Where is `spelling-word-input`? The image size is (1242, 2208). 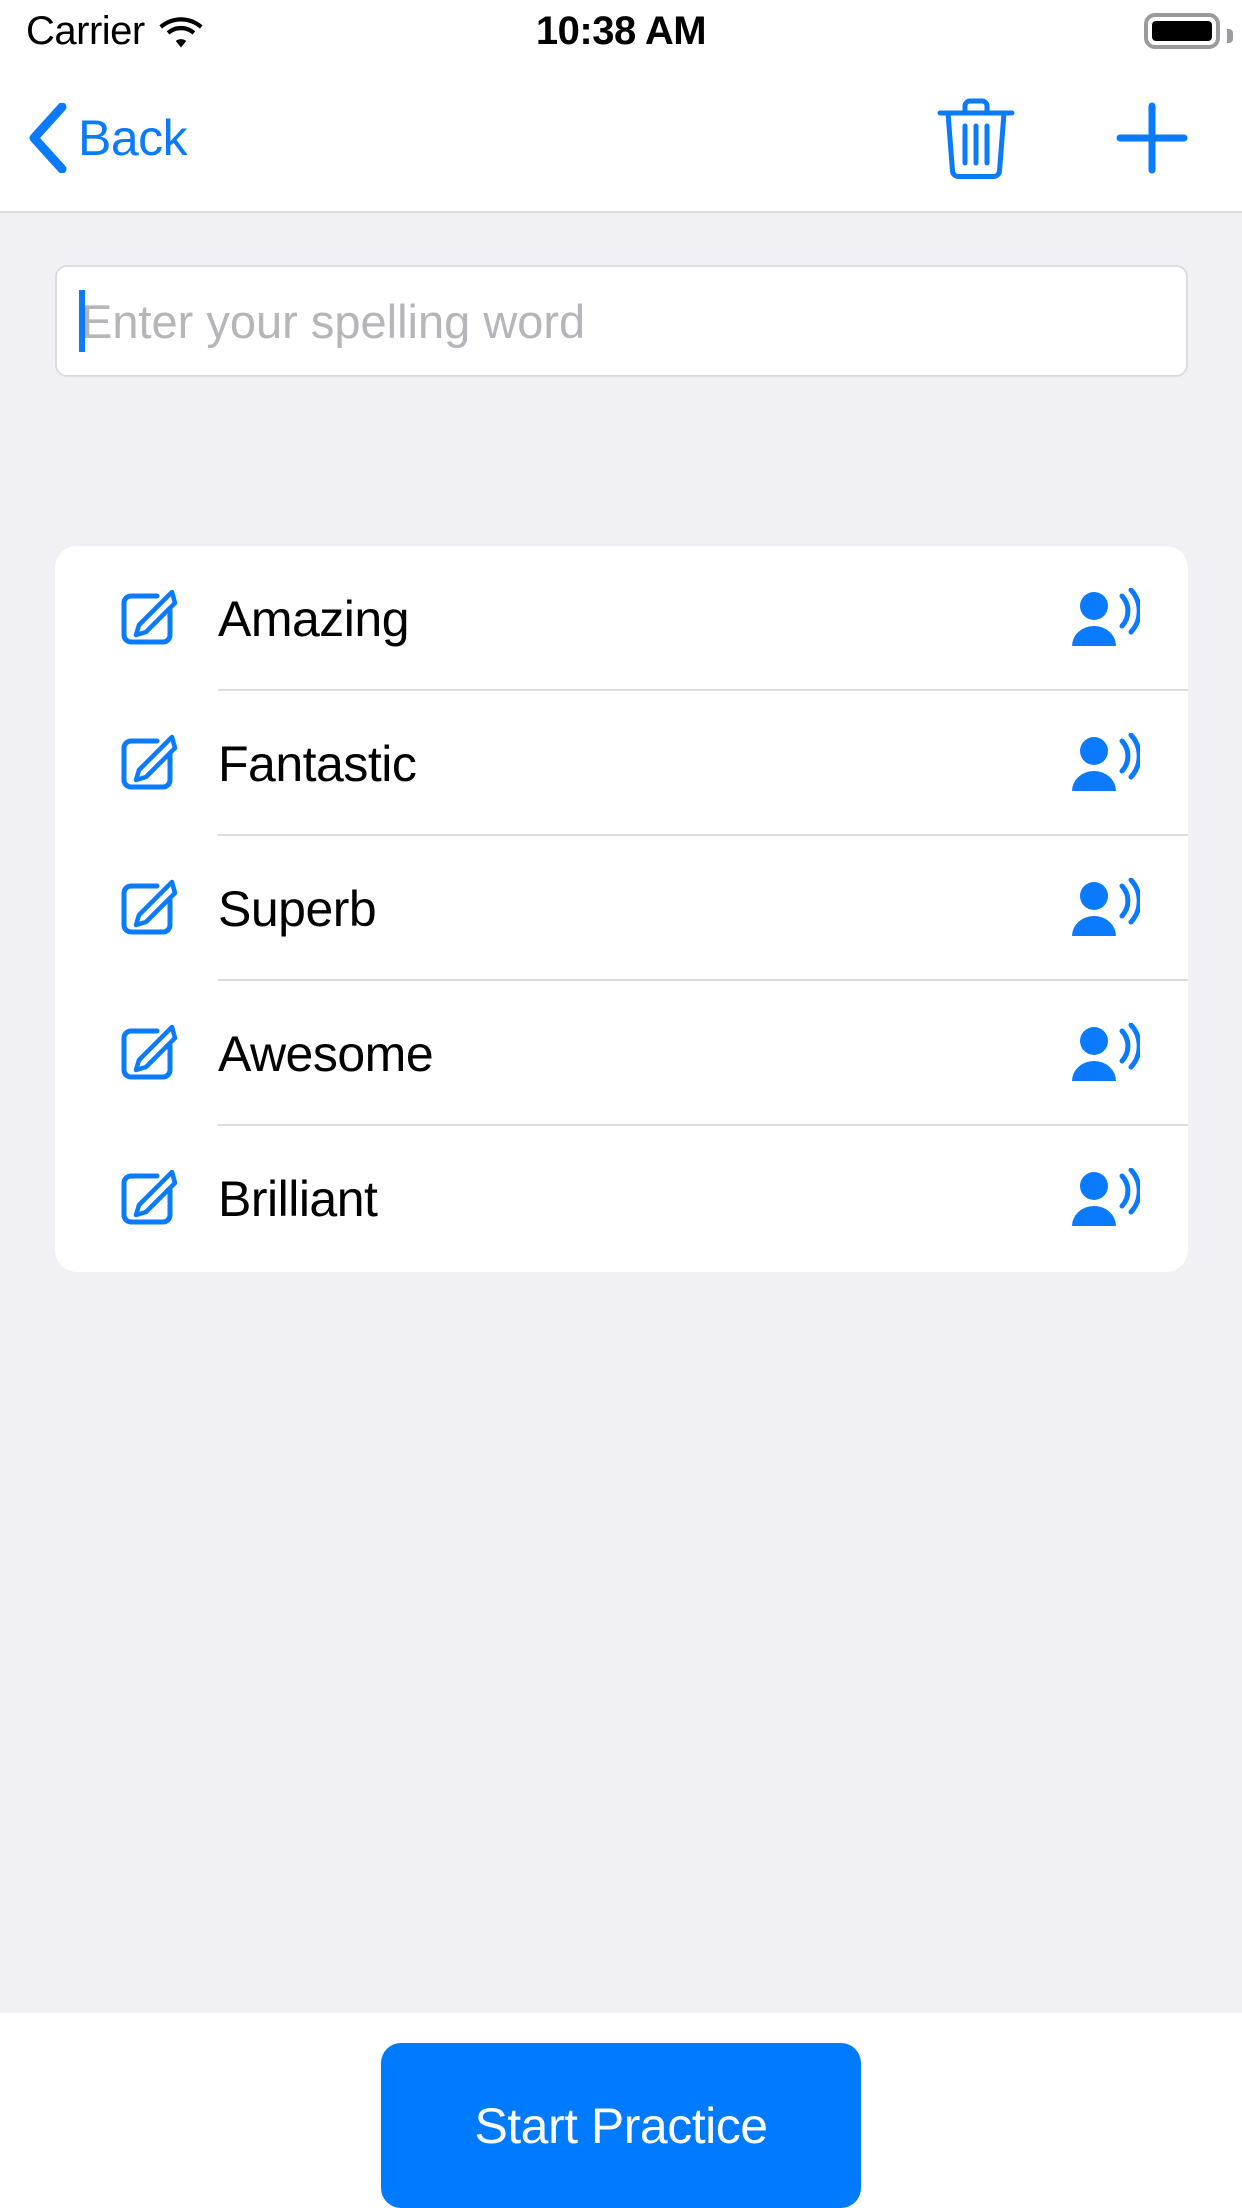 spelling-word-input is located at coordinates (621, 321).